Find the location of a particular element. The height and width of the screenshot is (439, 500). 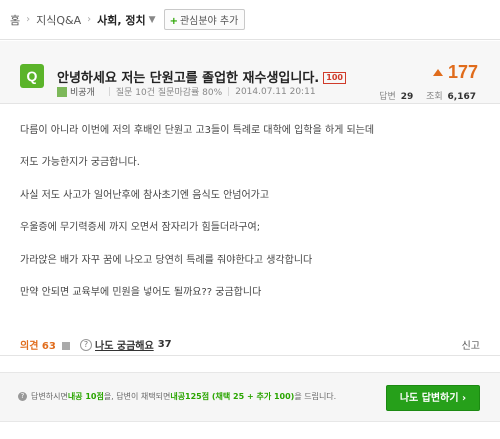

me-too-button: ? 나도 궁금해요 37 is located at coordinates (126, 344).